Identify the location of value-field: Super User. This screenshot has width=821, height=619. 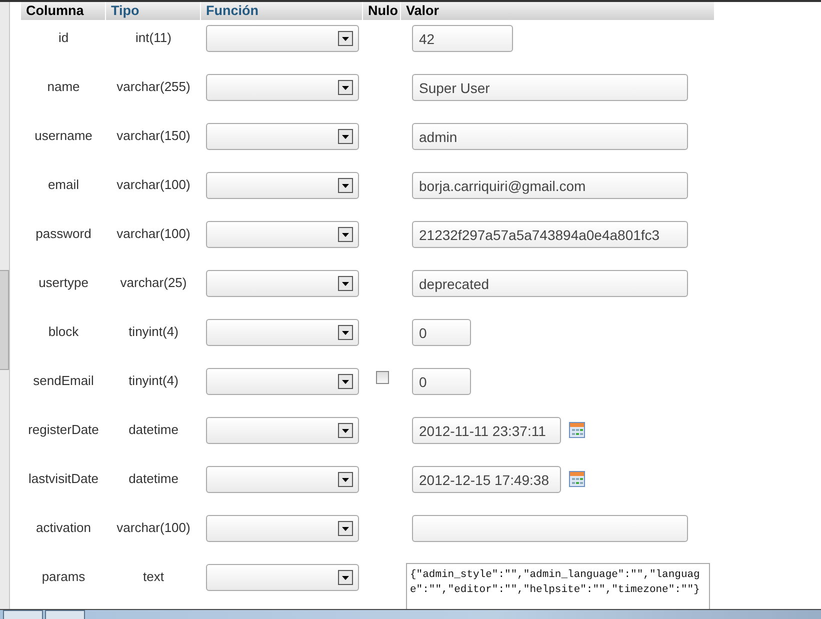
(550, 87).